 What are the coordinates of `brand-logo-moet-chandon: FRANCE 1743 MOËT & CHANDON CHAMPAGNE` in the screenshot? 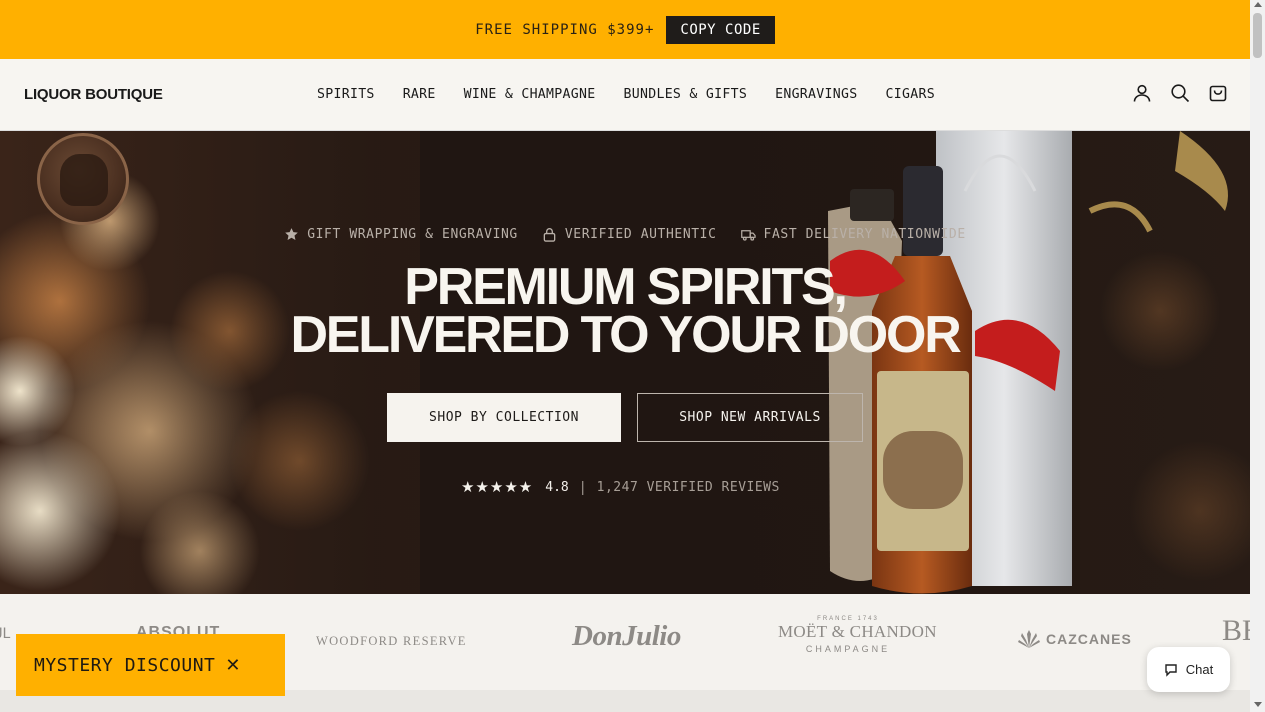 It's located at (857, 635).